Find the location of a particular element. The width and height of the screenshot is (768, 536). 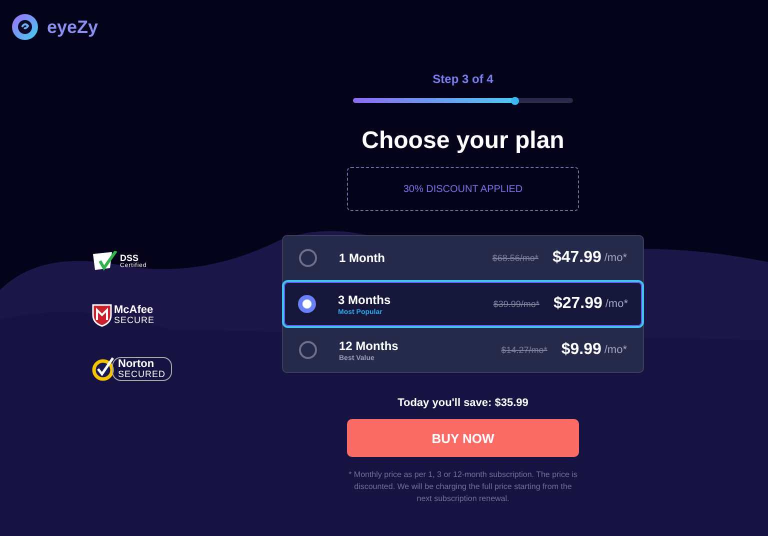

plan-price: $47.99 is located at coordinates (577, 258).